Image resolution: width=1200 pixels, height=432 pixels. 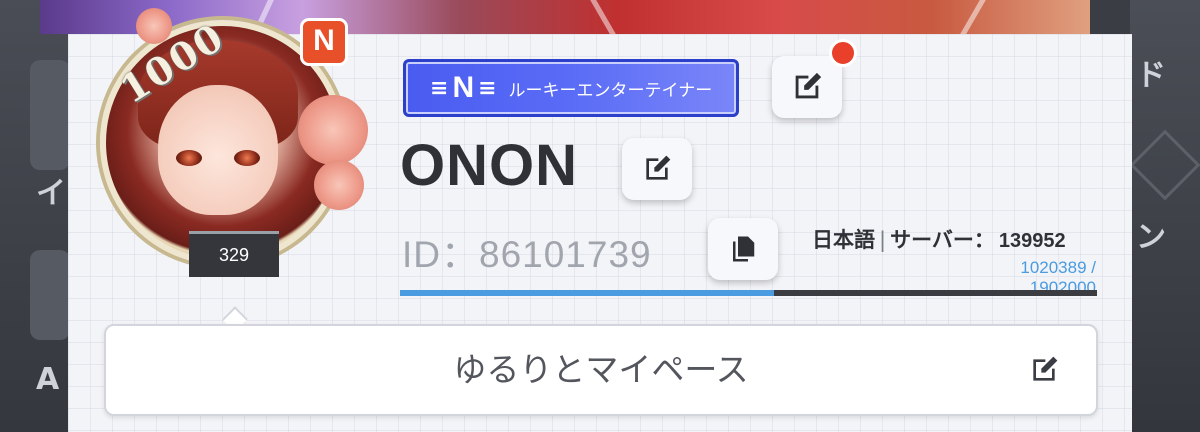 I want to click on level-badge: 329, so click(x=234, y=254).